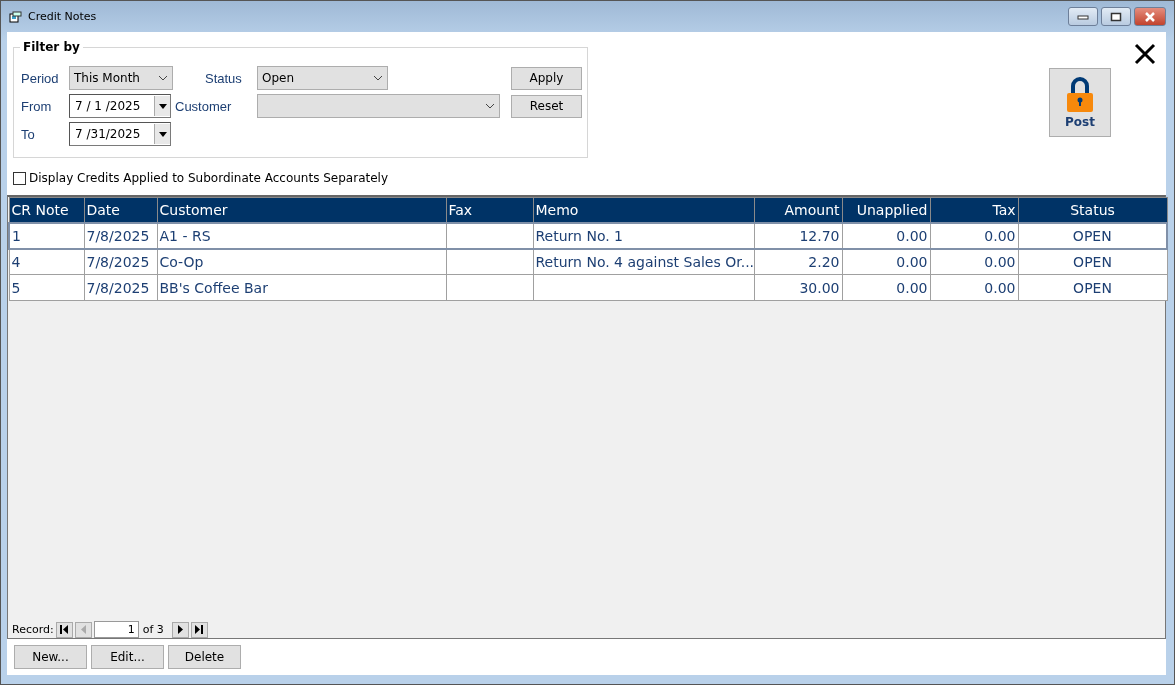 The height and width of the screenshot is (685, 1175). What do you see at coordinates (208, 178) in the screenshot?
I see `checkbox-label: Display Credits Applied to Subordinate Accounts Separately` at bounding box center [208, 178].